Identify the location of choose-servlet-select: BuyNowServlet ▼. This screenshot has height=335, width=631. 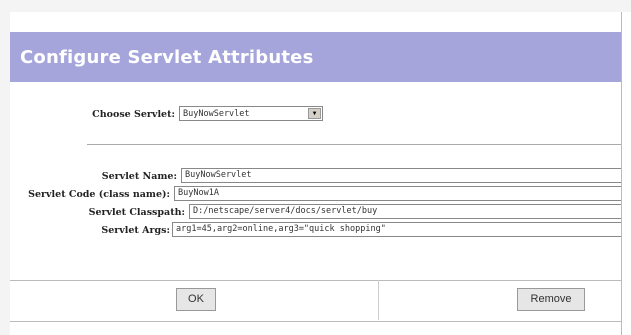
(251, 113).